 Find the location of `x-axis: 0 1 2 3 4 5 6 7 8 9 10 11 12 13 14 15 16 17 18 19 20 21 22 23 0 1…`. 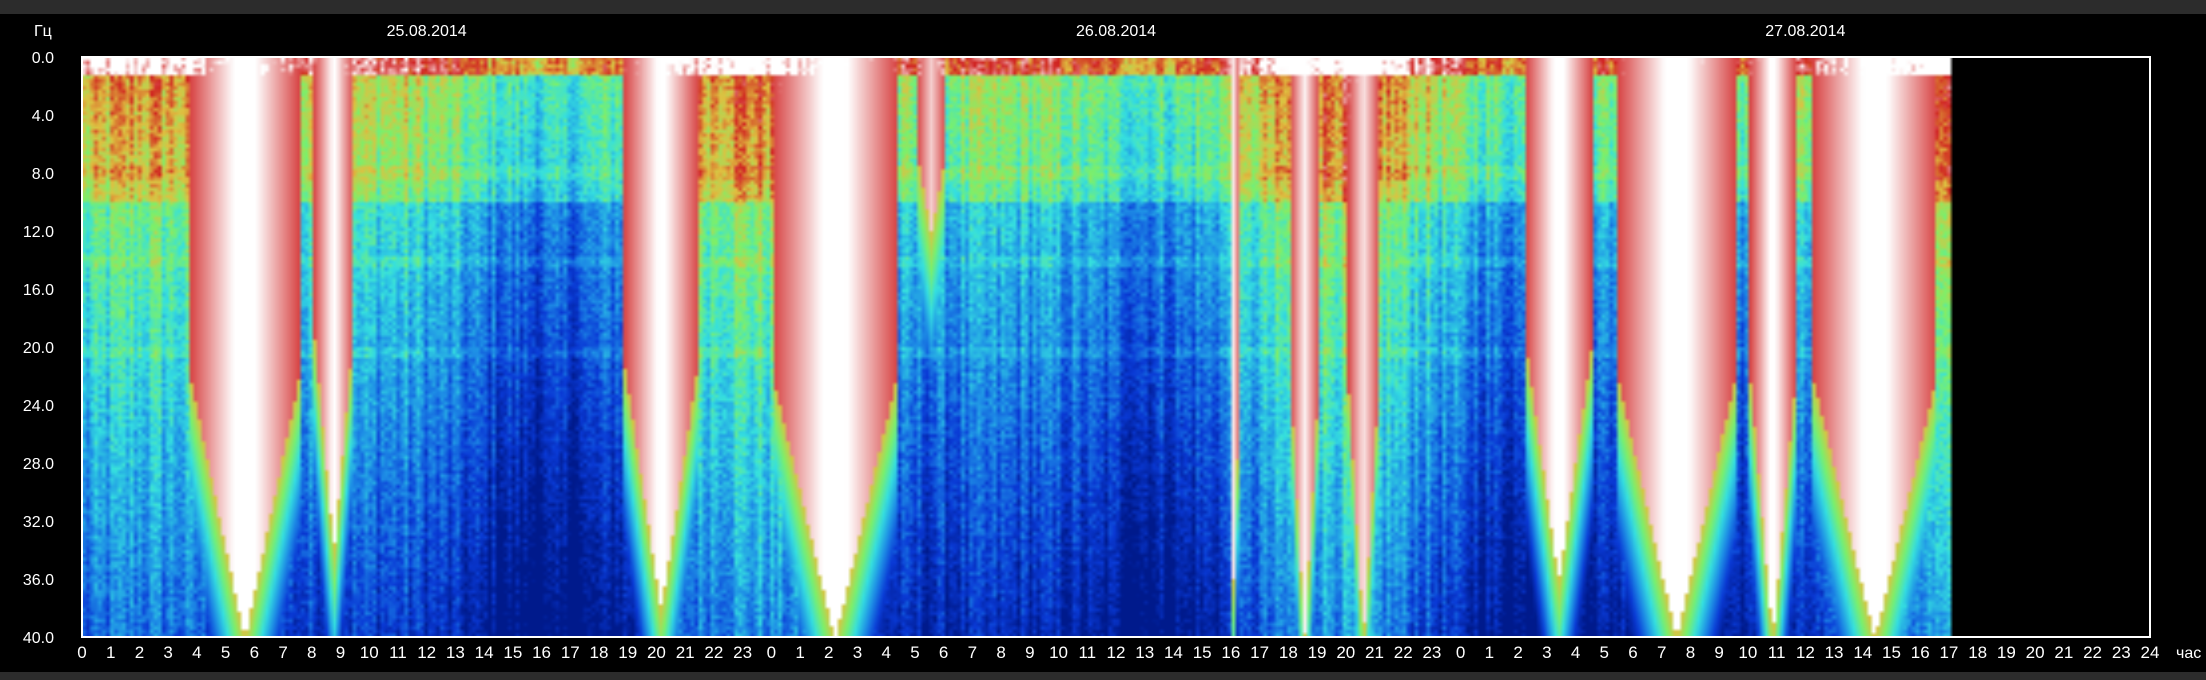

x-axis: 0 1 2 3 4 5 6 7 8 9 10 11 12 13 14 15 16 17 18 19 20 21 22 23 0 1… is located at coordinates (1118, 652).